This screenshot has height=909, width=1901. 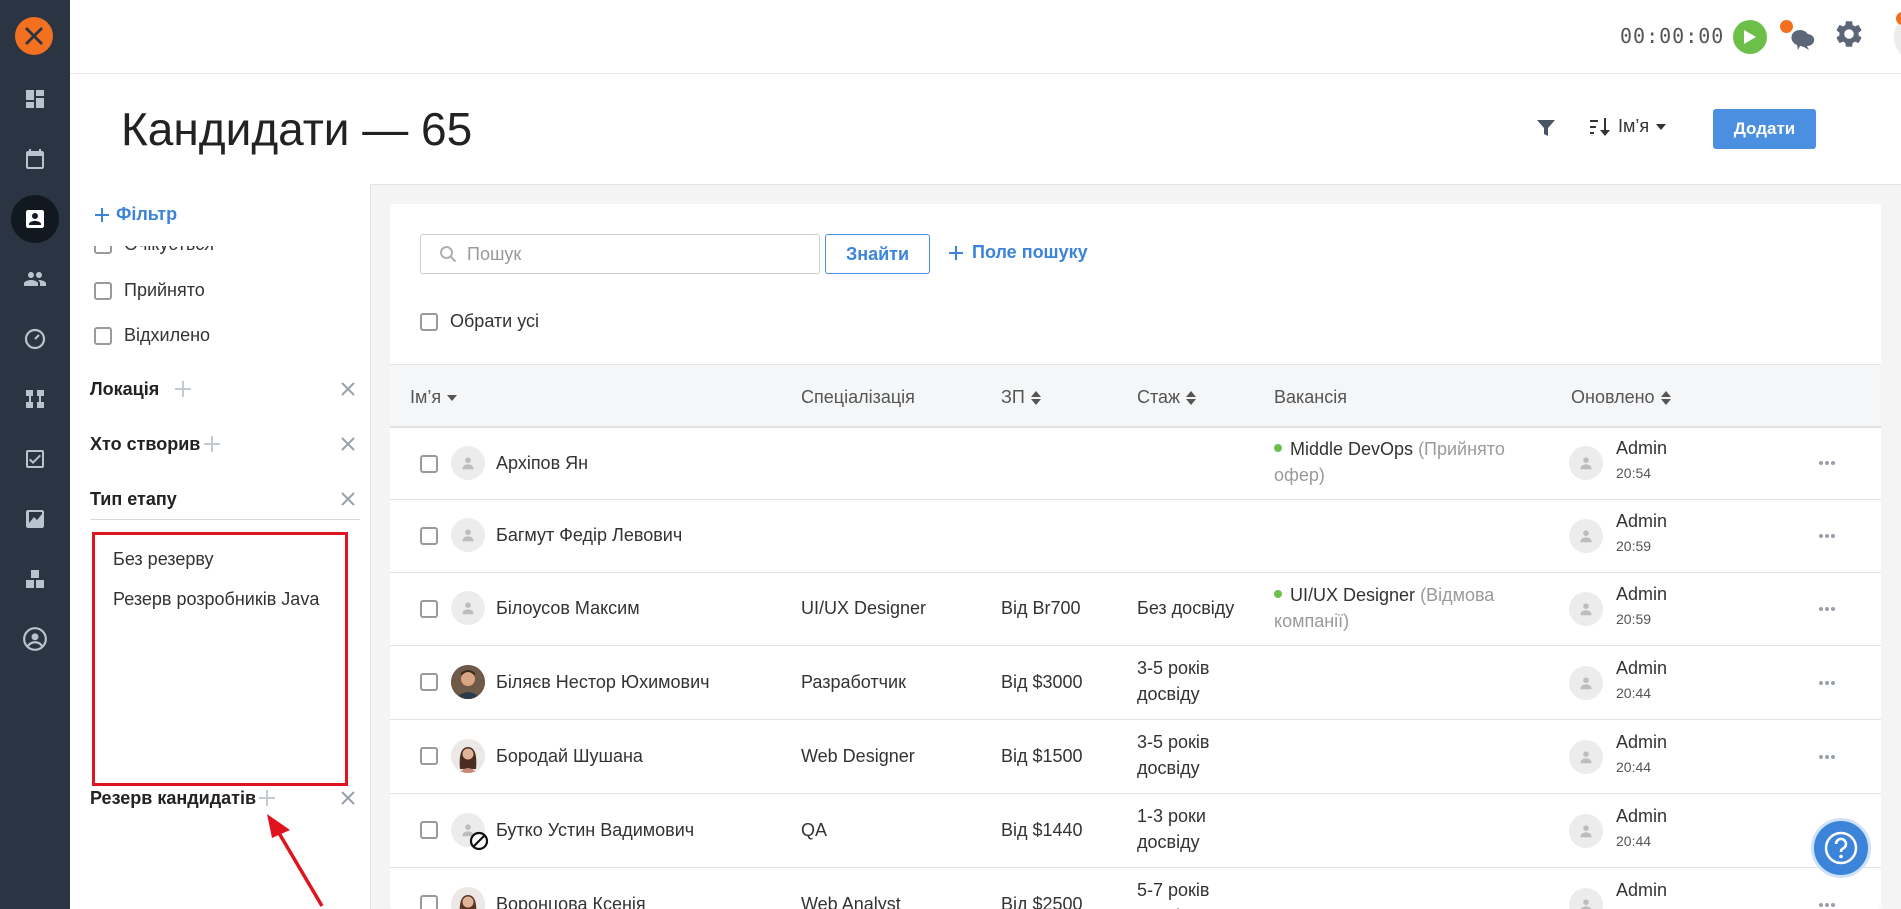 What do you see at coordinates (595, 830) in the screenshot?
I see `candidate-name: Бутко Устин Вадимович` at bounding box center [595, 830].